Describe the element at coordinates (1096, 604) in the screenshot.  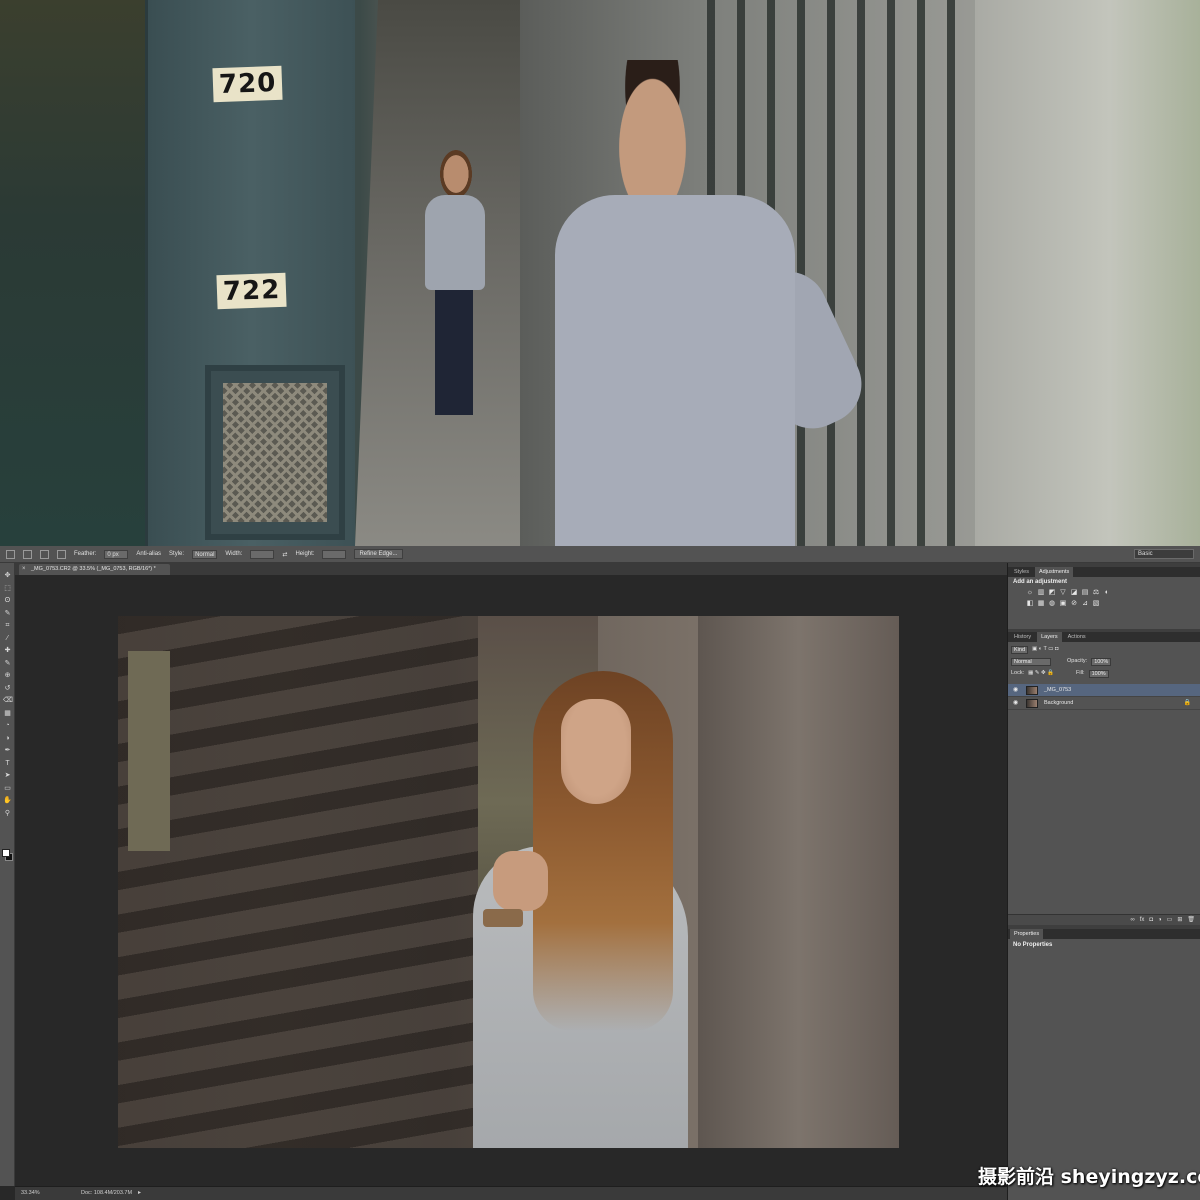
I see `adjustment-icon: ▧` at that location.